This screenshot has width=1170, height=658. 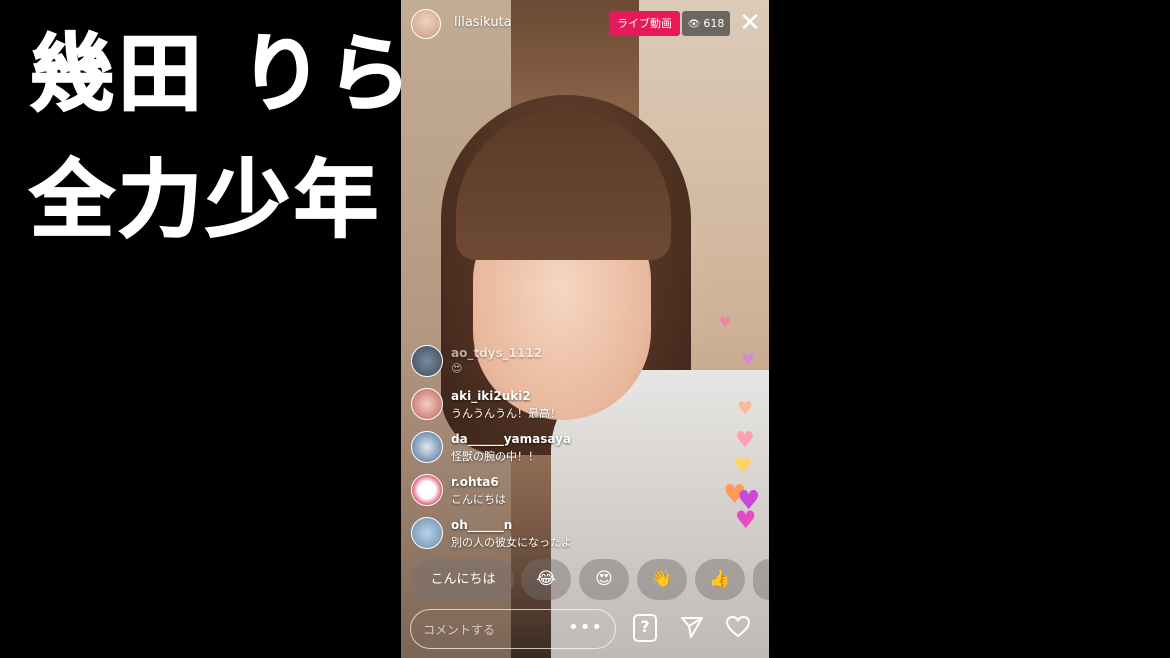 What do you see at coordinates (222, 74) in the screenshot?
I see `title-artist: 幾田 りら` at bounding box center [222, 74].